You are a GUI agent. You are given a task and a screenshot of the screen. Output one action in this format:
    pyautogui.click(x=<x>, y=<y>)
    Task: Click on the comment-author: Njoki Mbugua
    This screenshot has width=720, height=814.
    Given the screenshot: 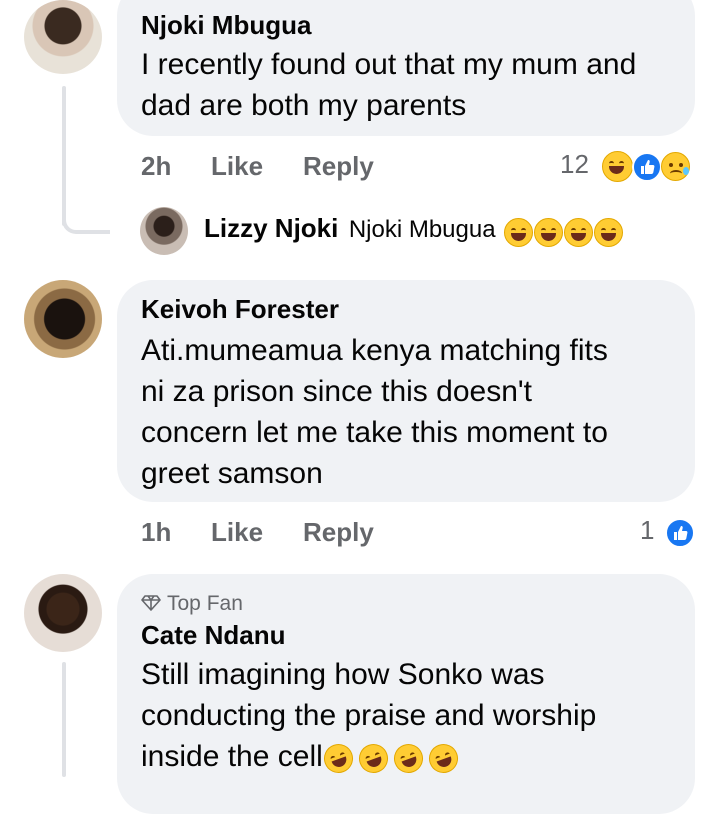 What is the action you would take?
    pyautogui.click(x=226, y=25)
    